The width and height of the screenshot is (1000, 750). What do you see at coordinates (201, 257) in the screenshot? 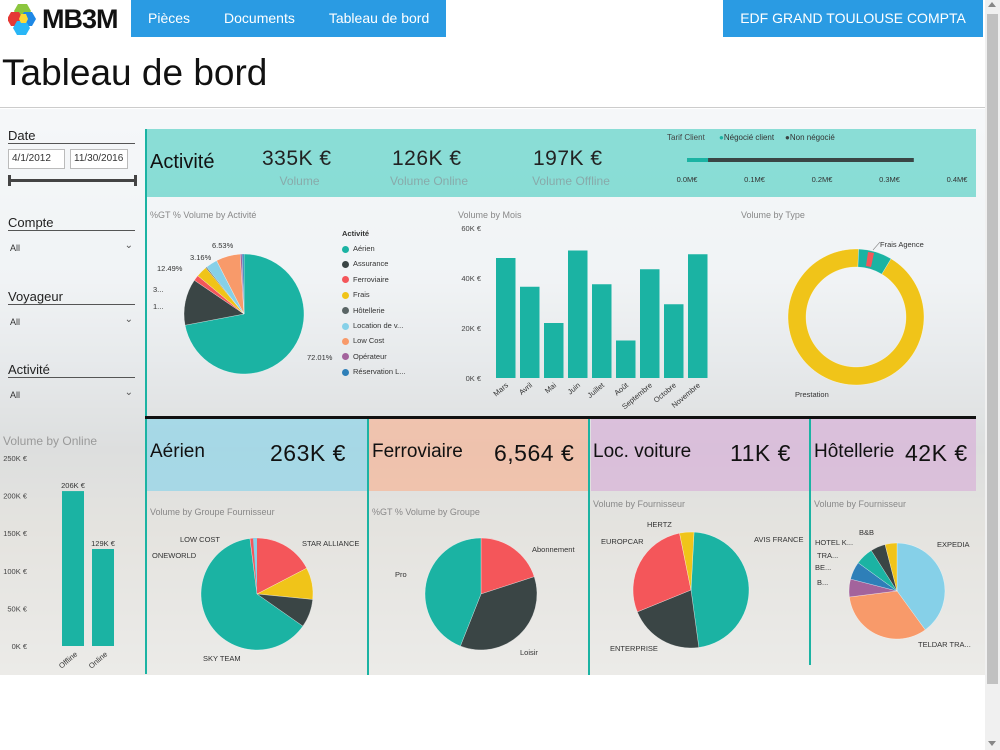
I see `activite-label-location: 3.16%` at bounding box center [201, 257].